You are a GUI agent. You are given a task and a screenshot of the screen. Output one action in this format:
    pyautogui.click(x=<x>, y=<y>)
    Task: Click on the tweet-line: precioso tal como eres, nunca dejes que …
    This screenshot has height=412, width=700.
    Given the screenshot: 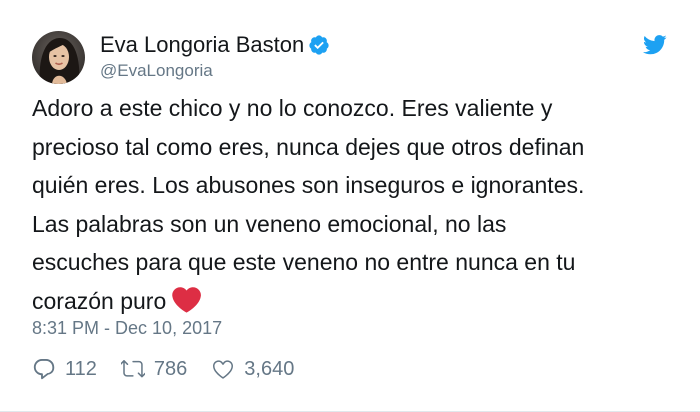 What is the action you would take?
    pyautogui.click(x=308, y=146)
    